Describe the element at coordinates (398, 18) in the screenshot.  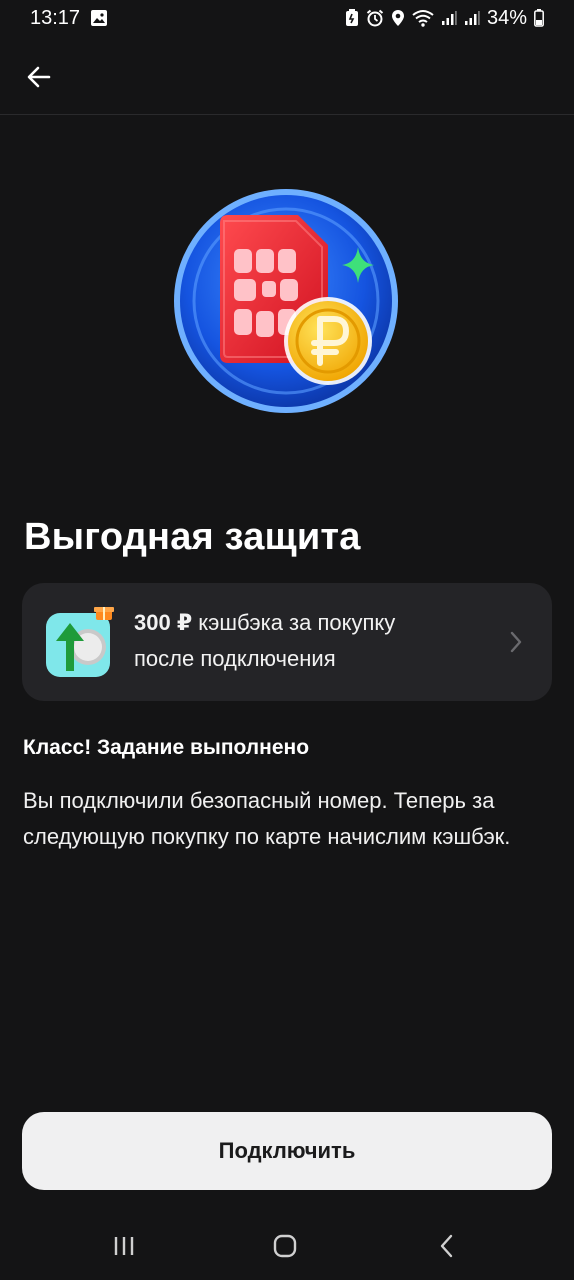
I see `location-icon` at that location.